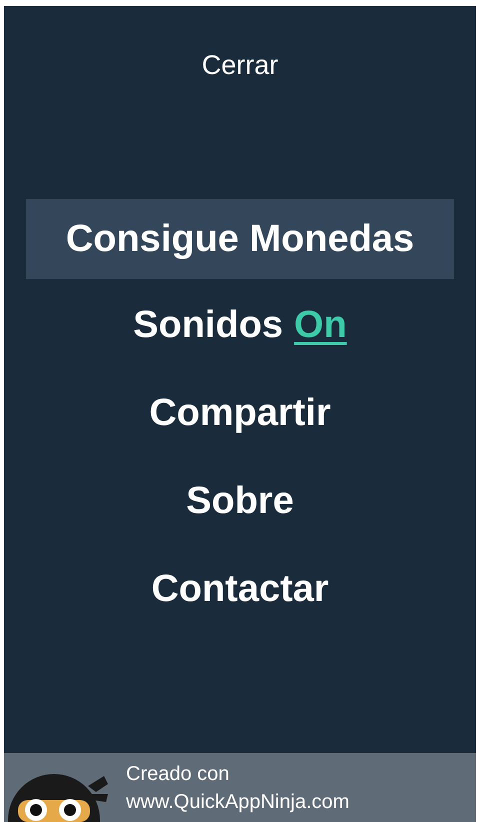  What do you see at coordinates (240, 239) in the screenshot?
I see `menu-item: Consigue Monedas` at bounding box center [240, 239].